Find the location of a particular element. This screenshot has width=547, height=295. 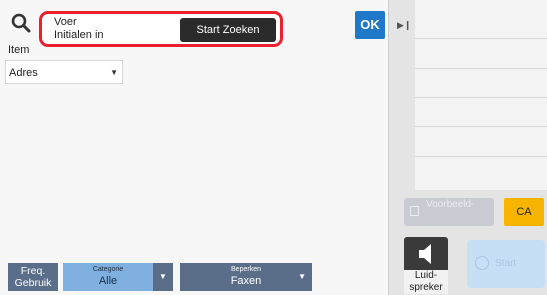

category-value: Alle is located at coordinates (108, 281).